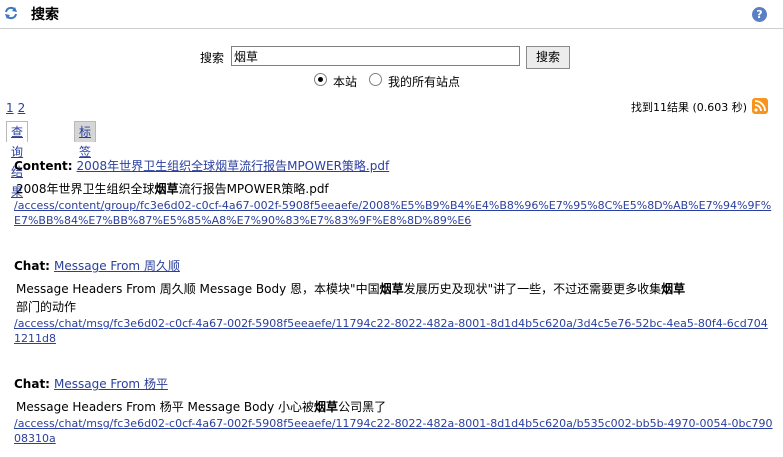 The height and width of the screenshot is (457, 783). I want to click on help-icon: ?, so click(759, 14).